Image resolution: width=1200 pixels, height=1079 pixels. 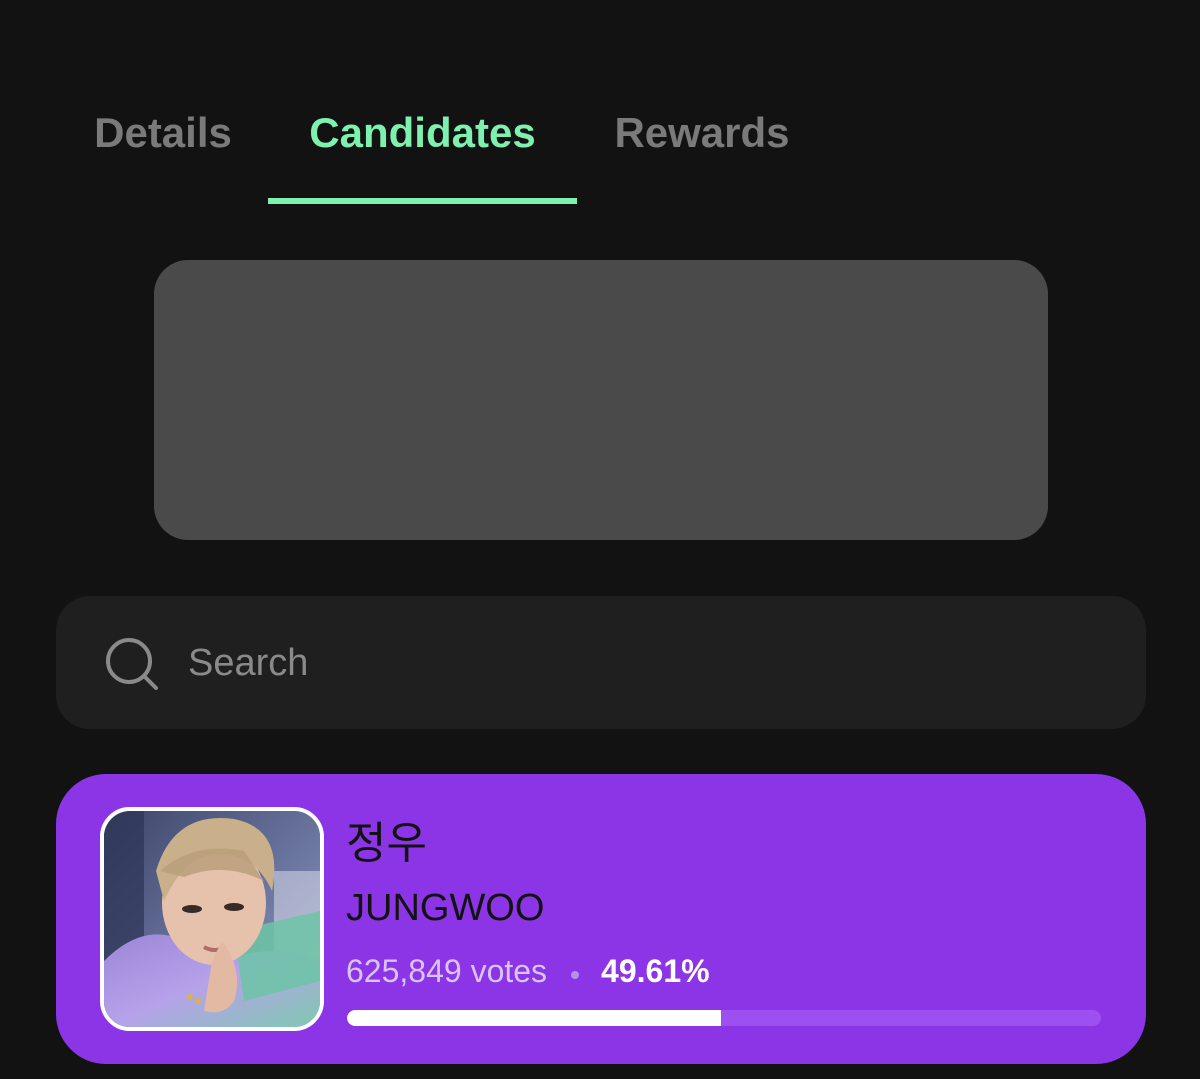 What do you see at coordinates (445, 908) in the screenshot?
I see `candidate-name-english: JUNGWOO` at bounding box center [445, 908].